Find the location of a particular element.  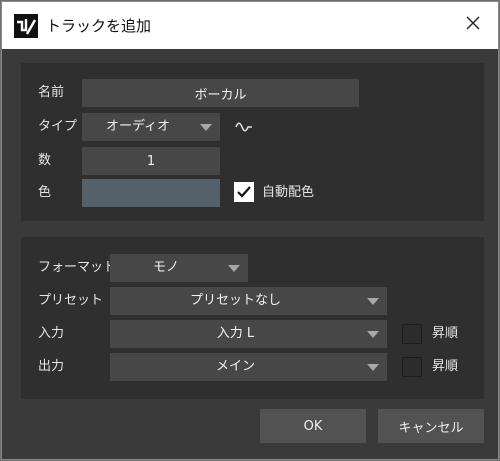

output-ascending-checkbox is located at coordinates (412, 367).